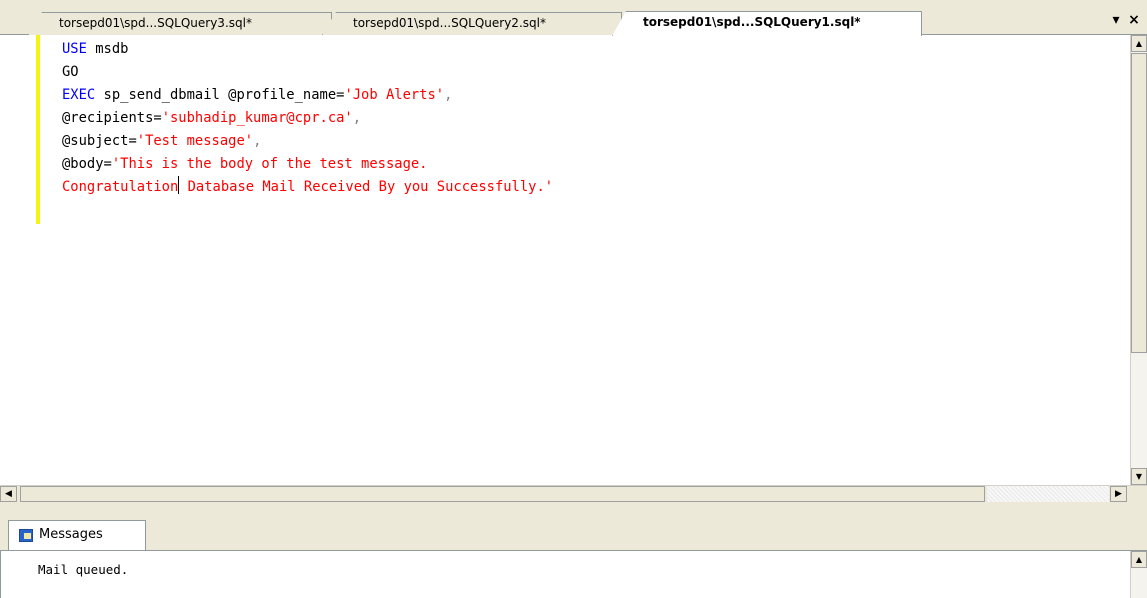 The width and height of the screenshot is (1147, 598). Describe the element at coordinates (1134, 20) in the screenshot. I see `close-icon: ×` at that location.